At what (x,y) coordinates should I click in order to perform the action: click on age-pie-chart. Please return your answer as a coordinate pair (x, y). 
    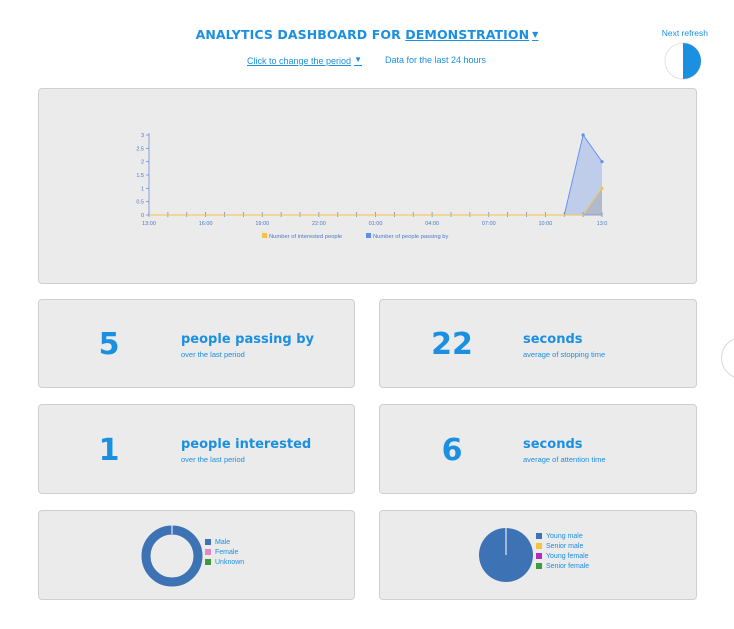
    Looking at the image, I should click on (506, 555).